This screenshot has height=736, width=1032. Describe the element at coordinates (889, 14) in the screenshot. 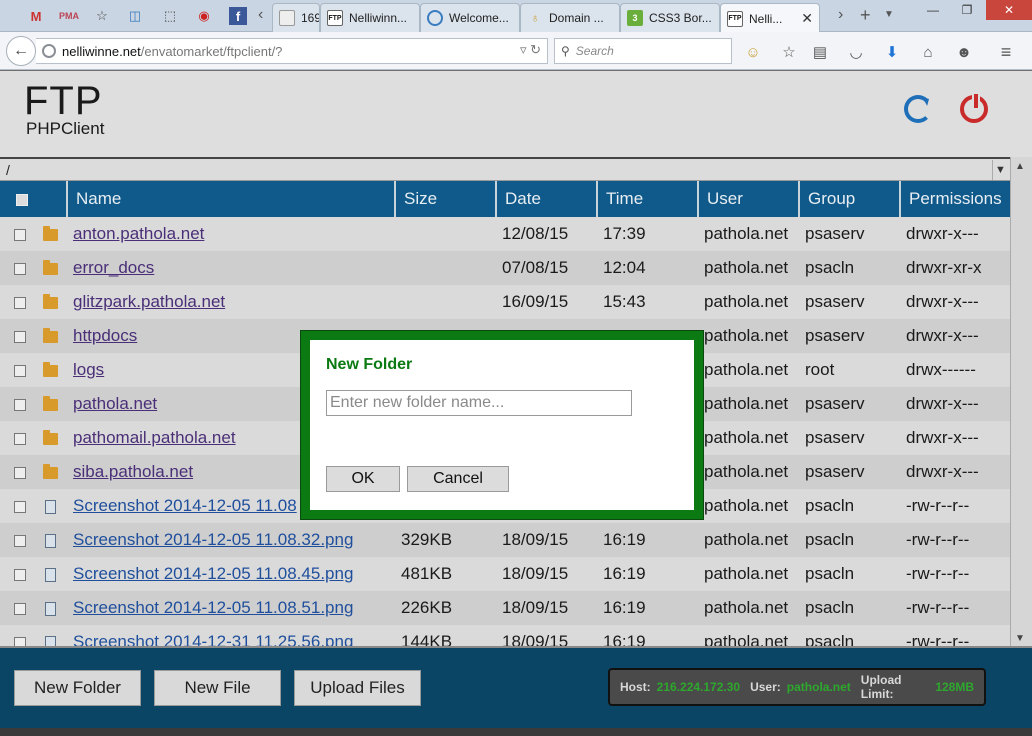

I see `tab-list-icon: ▼` at that location.